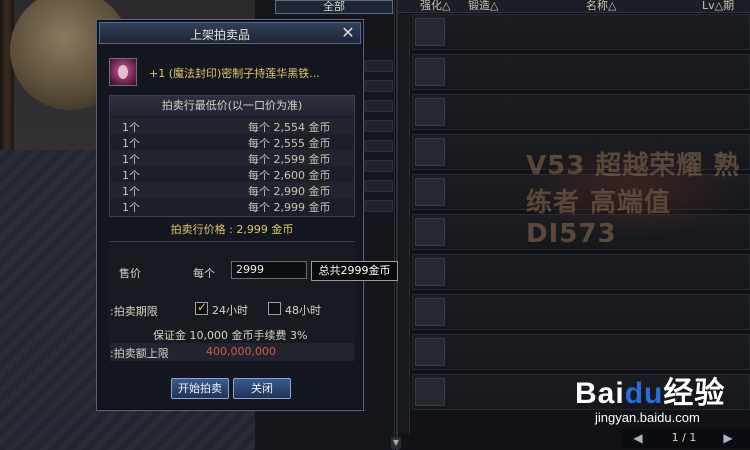 The width and height of the screenshot is (750, 450). I want to click on option-48h-label: 48小时, so click(303, 310).